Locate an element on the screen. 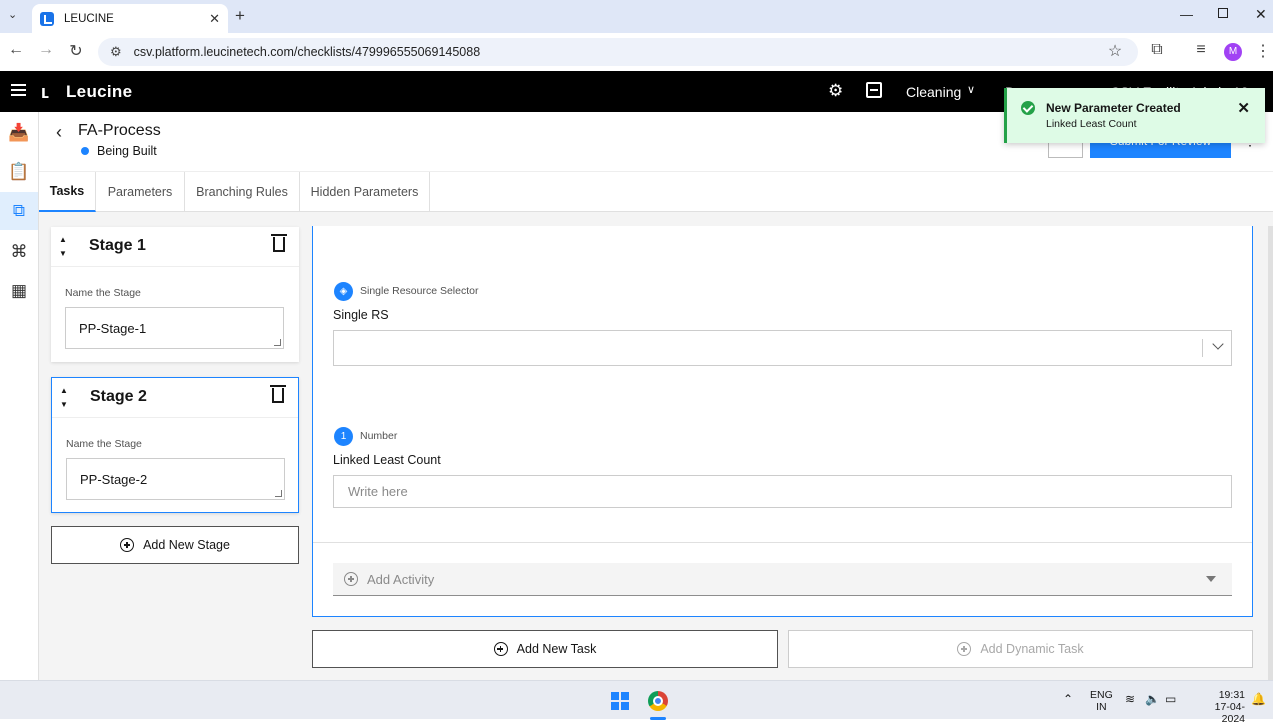 This screenshot has width=1273, height=725. tab-parameters: Parameters is located at coordinates (140, 192).